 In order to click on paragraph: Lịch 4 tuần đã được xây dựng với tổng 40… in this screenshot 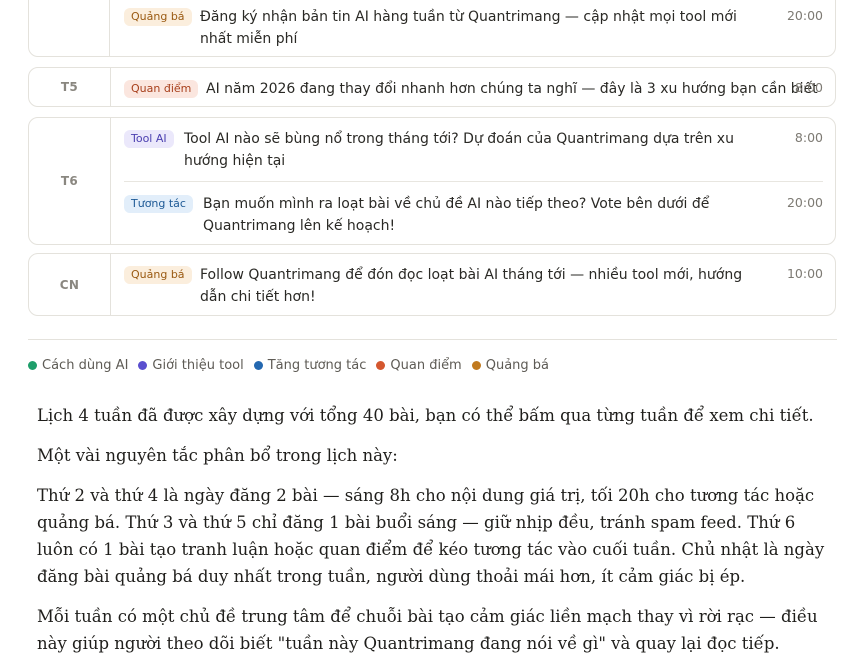, I will do `click(425, 415)`.